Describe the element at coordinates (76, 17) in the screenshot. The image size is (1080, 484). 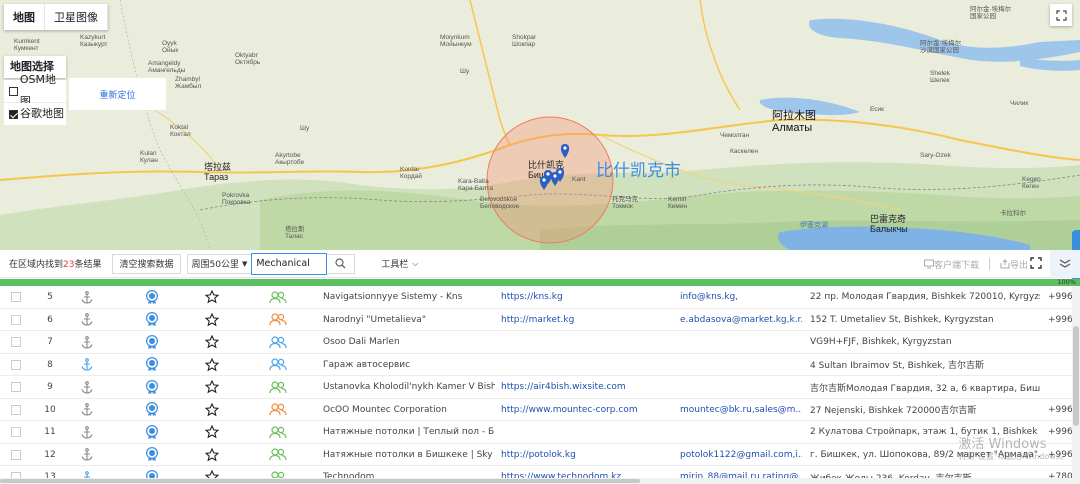
I see `tab-satellite: 卫星图像` at that location.